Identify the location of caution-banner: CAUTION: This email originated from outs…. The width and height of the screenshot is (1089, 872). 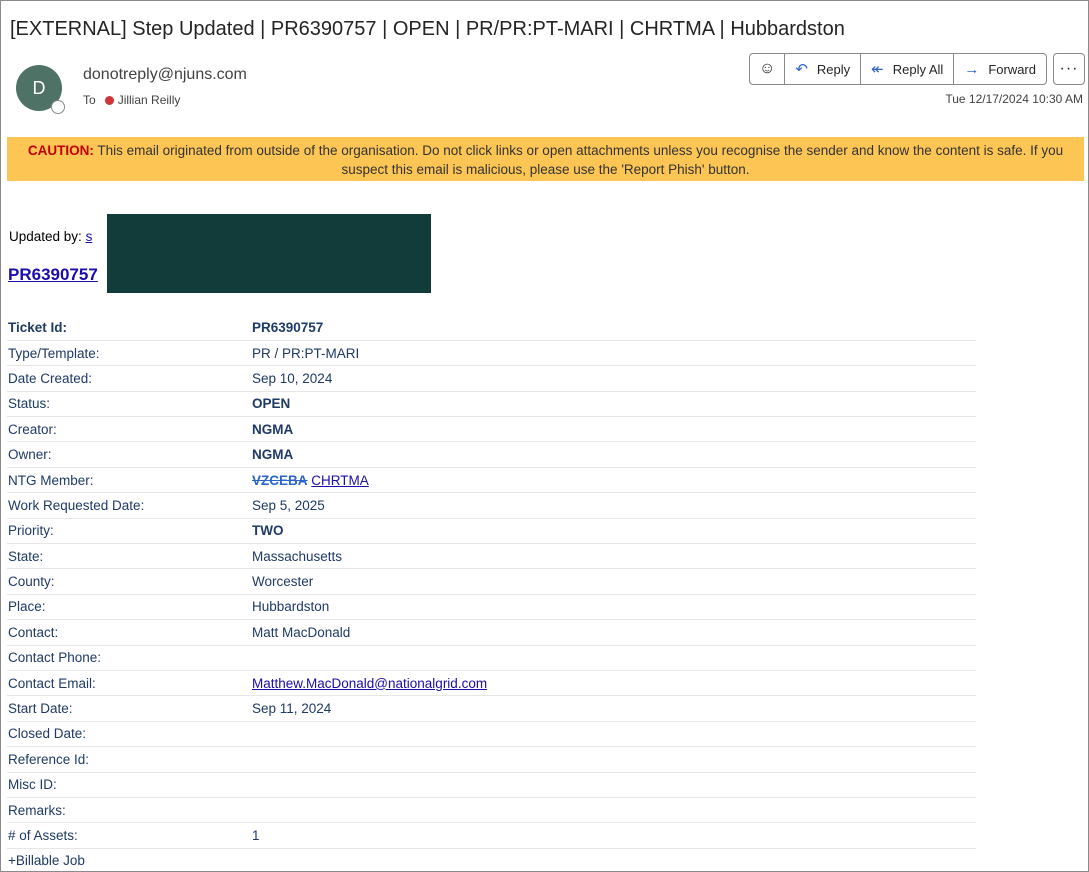
(545, 159).